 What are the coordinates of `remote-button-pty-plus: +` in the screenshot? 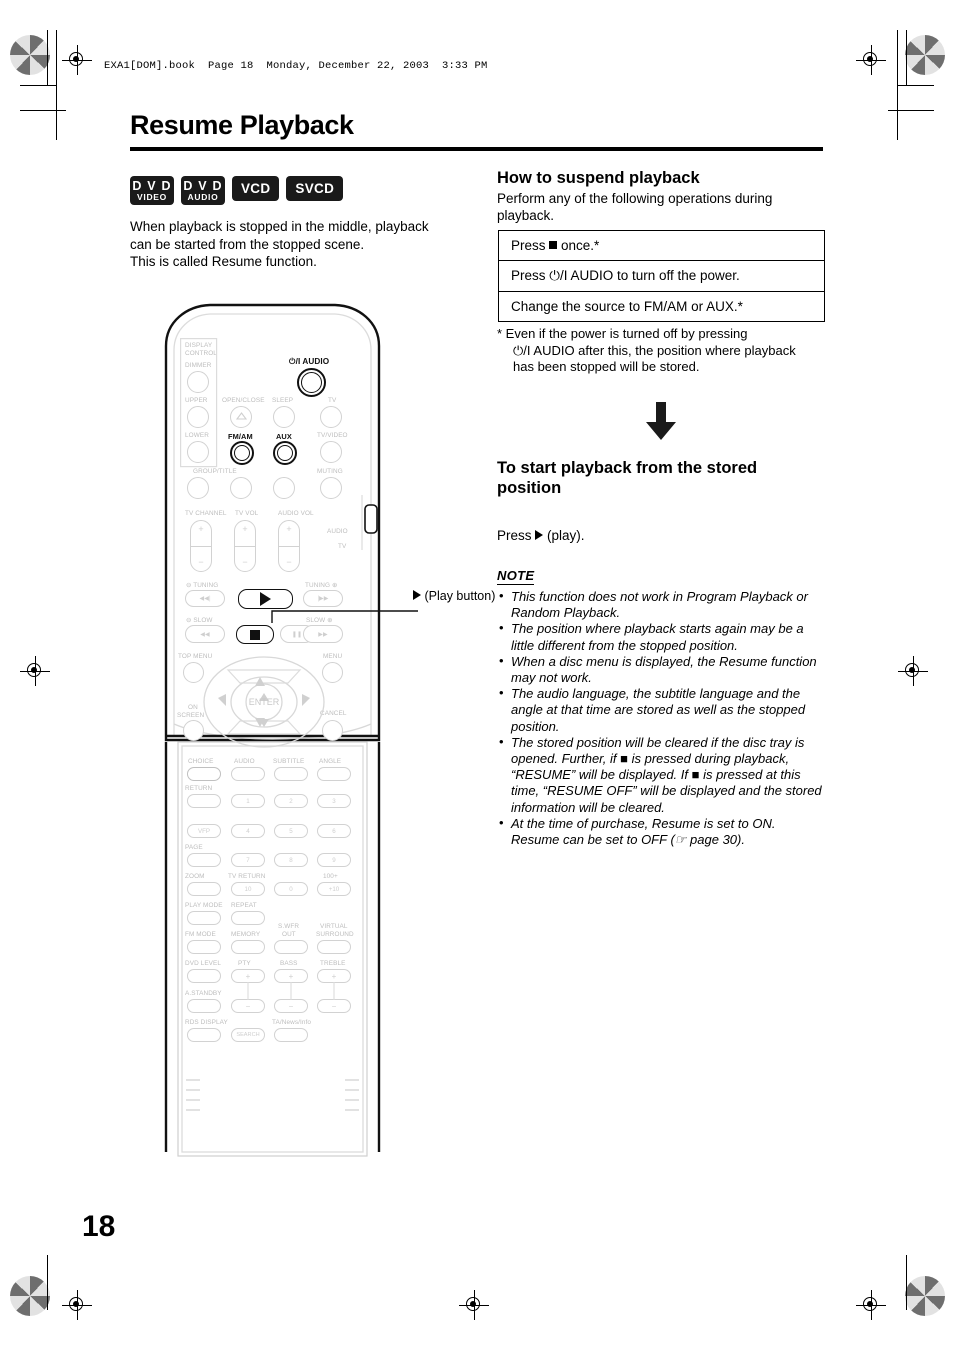 It's located at (248, 976).